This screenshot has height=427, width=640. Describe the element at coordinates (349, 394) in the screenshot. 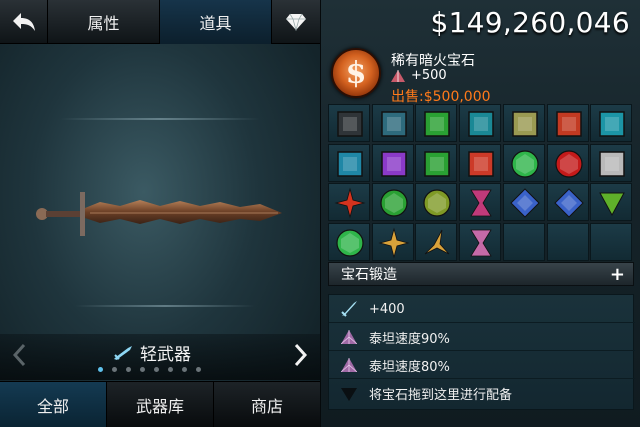

I see `empty-socket-icon` at that location.